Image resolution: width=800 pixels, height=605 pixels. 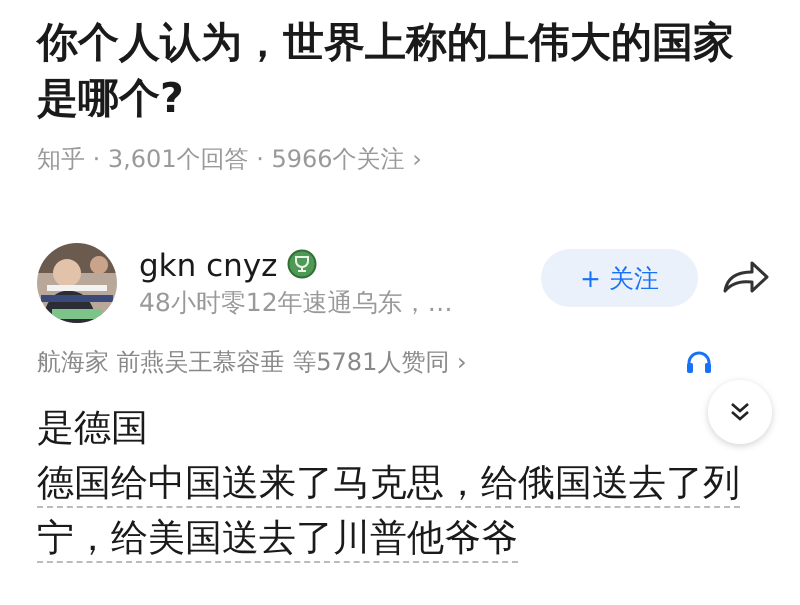 I want to click on answer-text: 是德国, so click(x=92, y=428).